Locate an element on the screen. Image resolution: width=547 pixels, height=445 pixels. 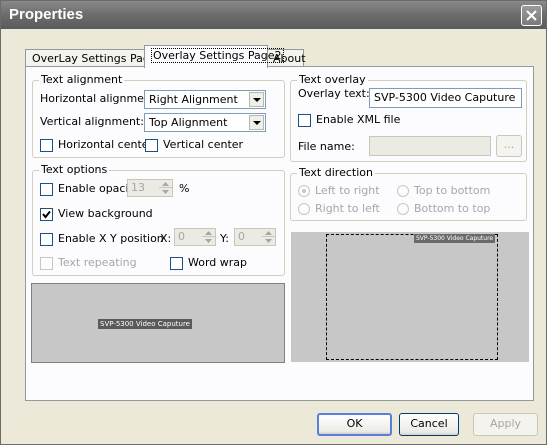
y-label: Y: is located at coordinates (224, 238).